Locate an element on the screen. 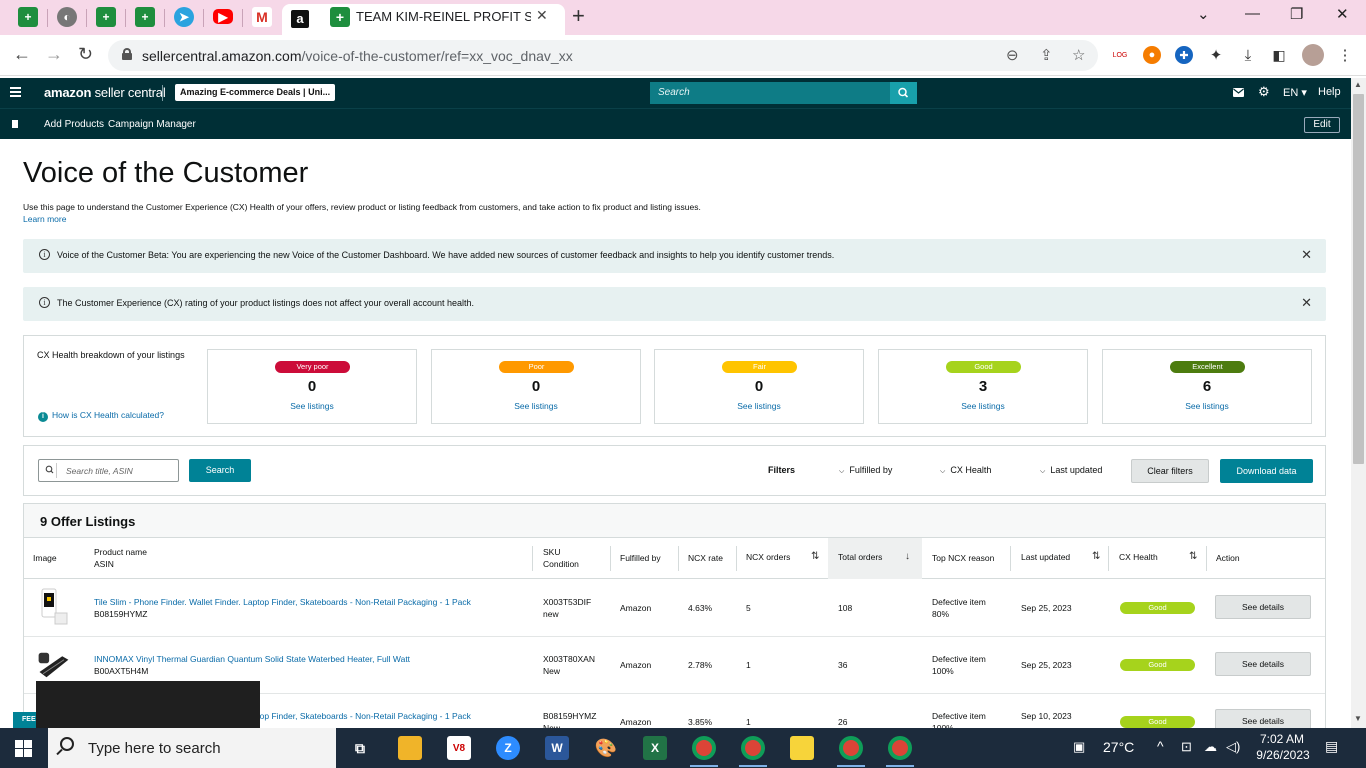  download-data-button: Download data is located at coordinates (1266, 471).